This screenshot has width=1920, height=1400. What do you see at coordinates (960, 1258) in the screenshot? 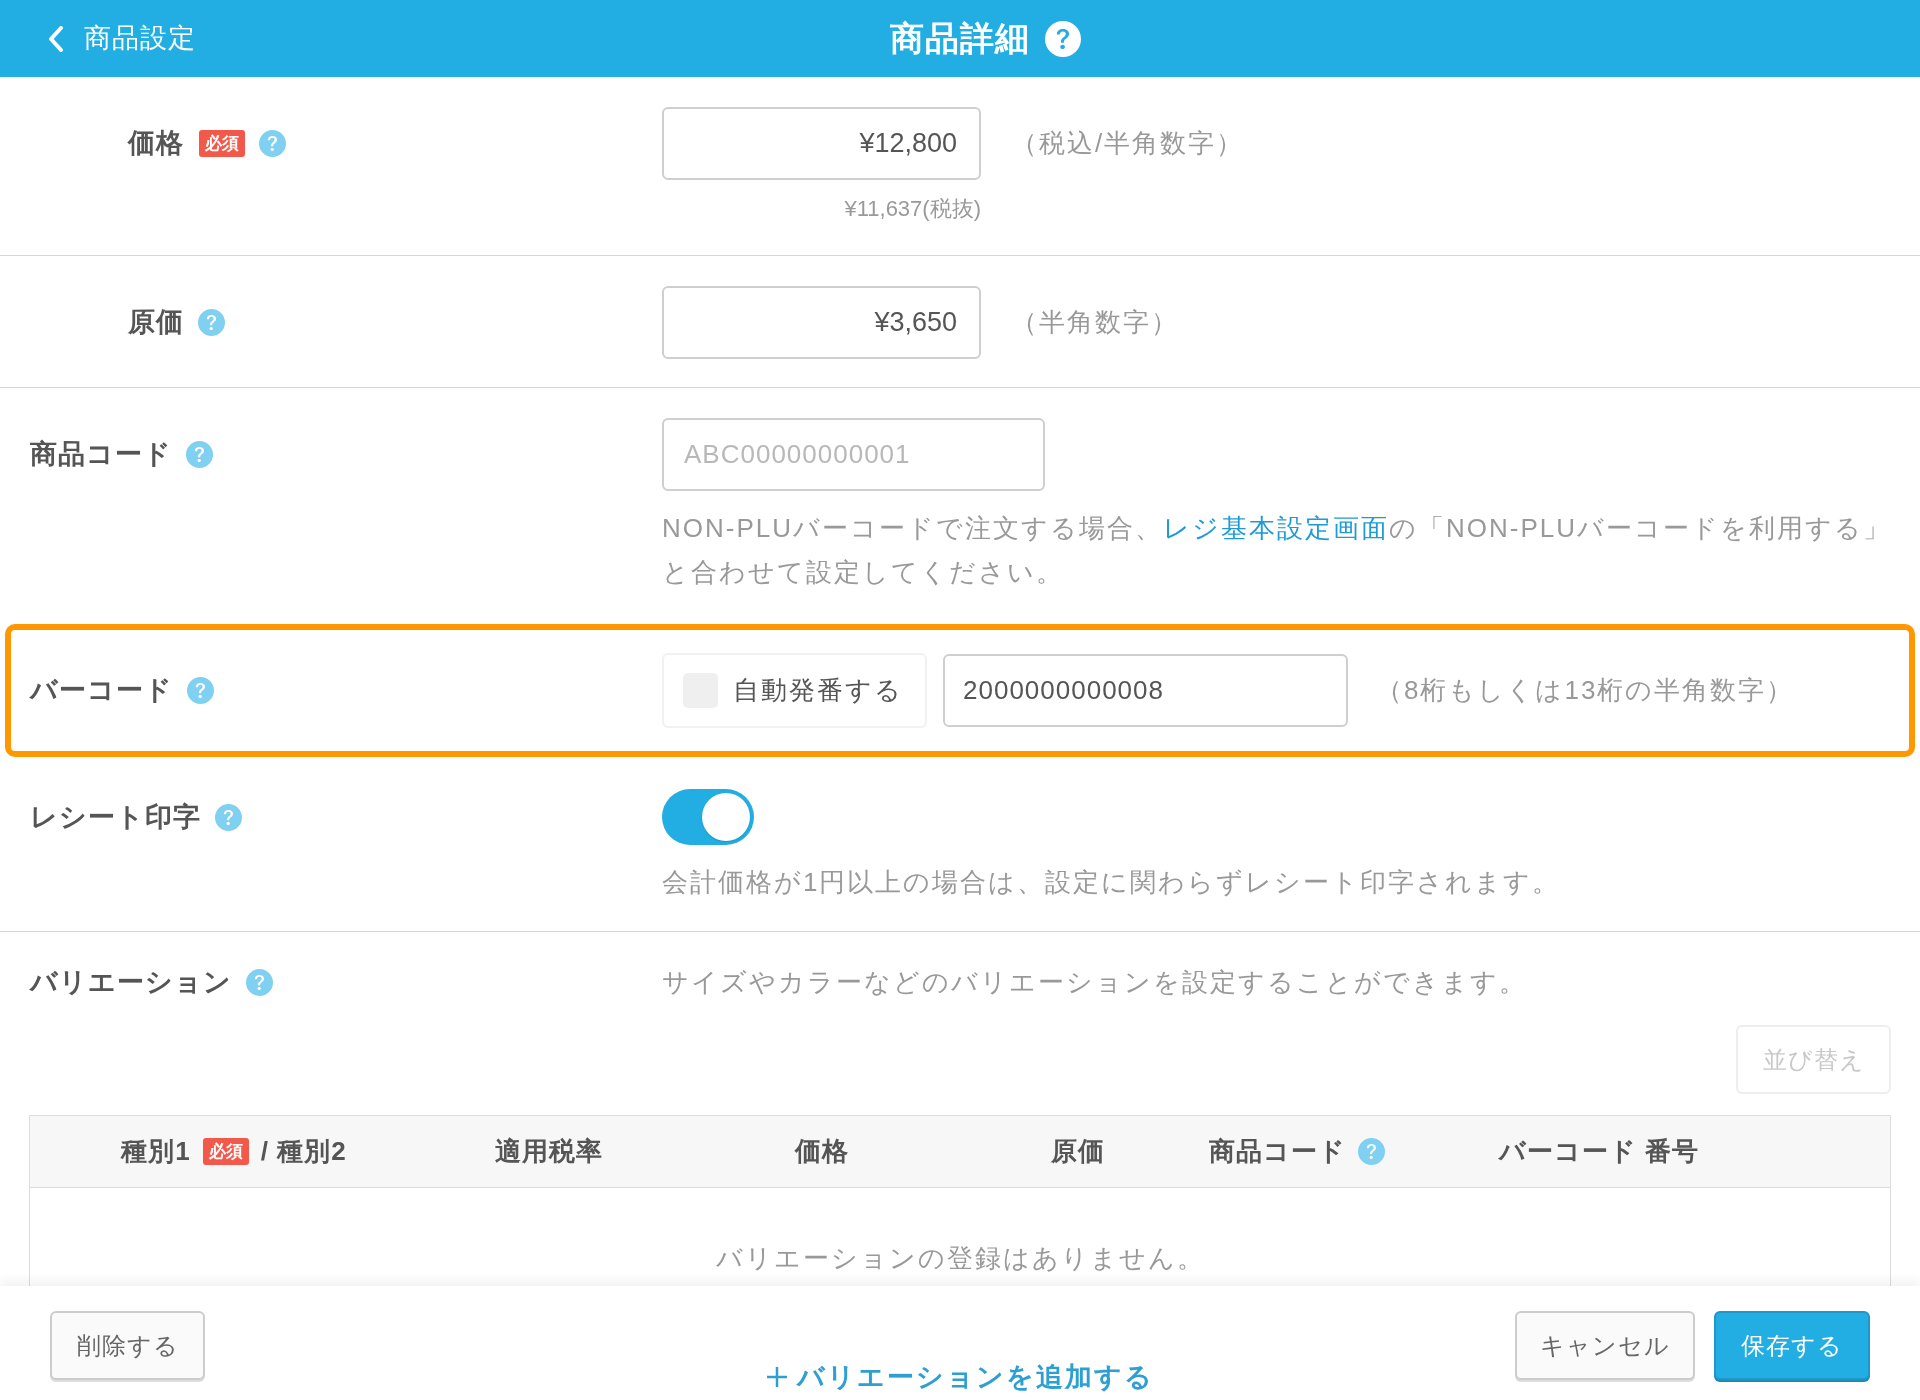
I see `empty-message: バリエーションの登録はありません。` at bounding box center [960, 1258].